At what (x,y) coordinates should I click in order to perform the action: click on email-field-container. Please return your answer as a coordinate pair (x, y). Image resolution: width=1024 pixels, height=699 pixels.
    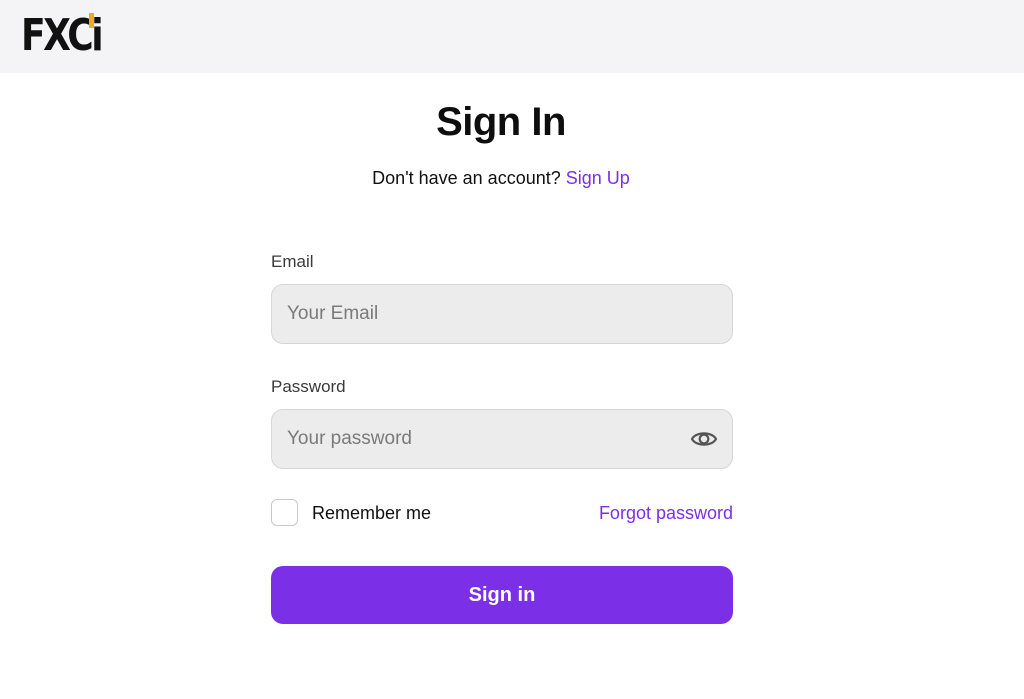
    Looking at the image, I should click on (502, 314).